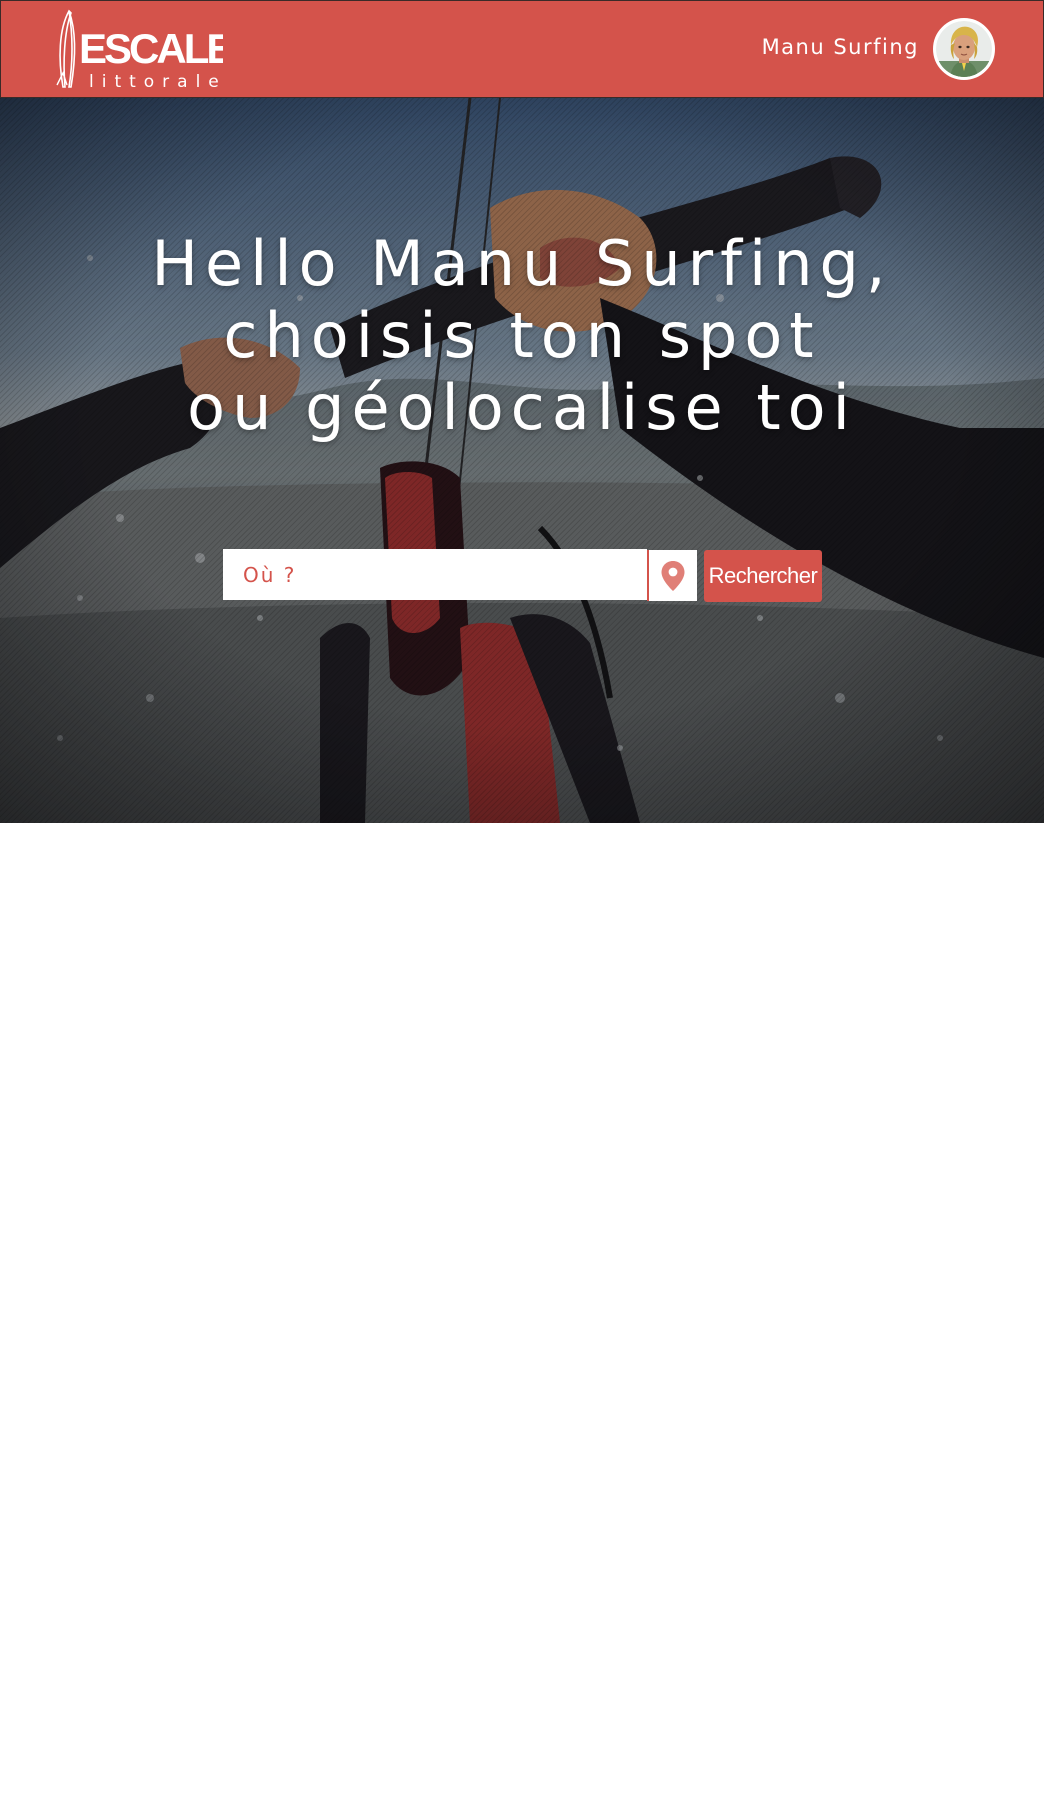 Image resolution: width=1044 pixels, height=1800 pixels. Describe the element at coordinates (435, 574) in the screenshot. I see `location-search-input` at that location.